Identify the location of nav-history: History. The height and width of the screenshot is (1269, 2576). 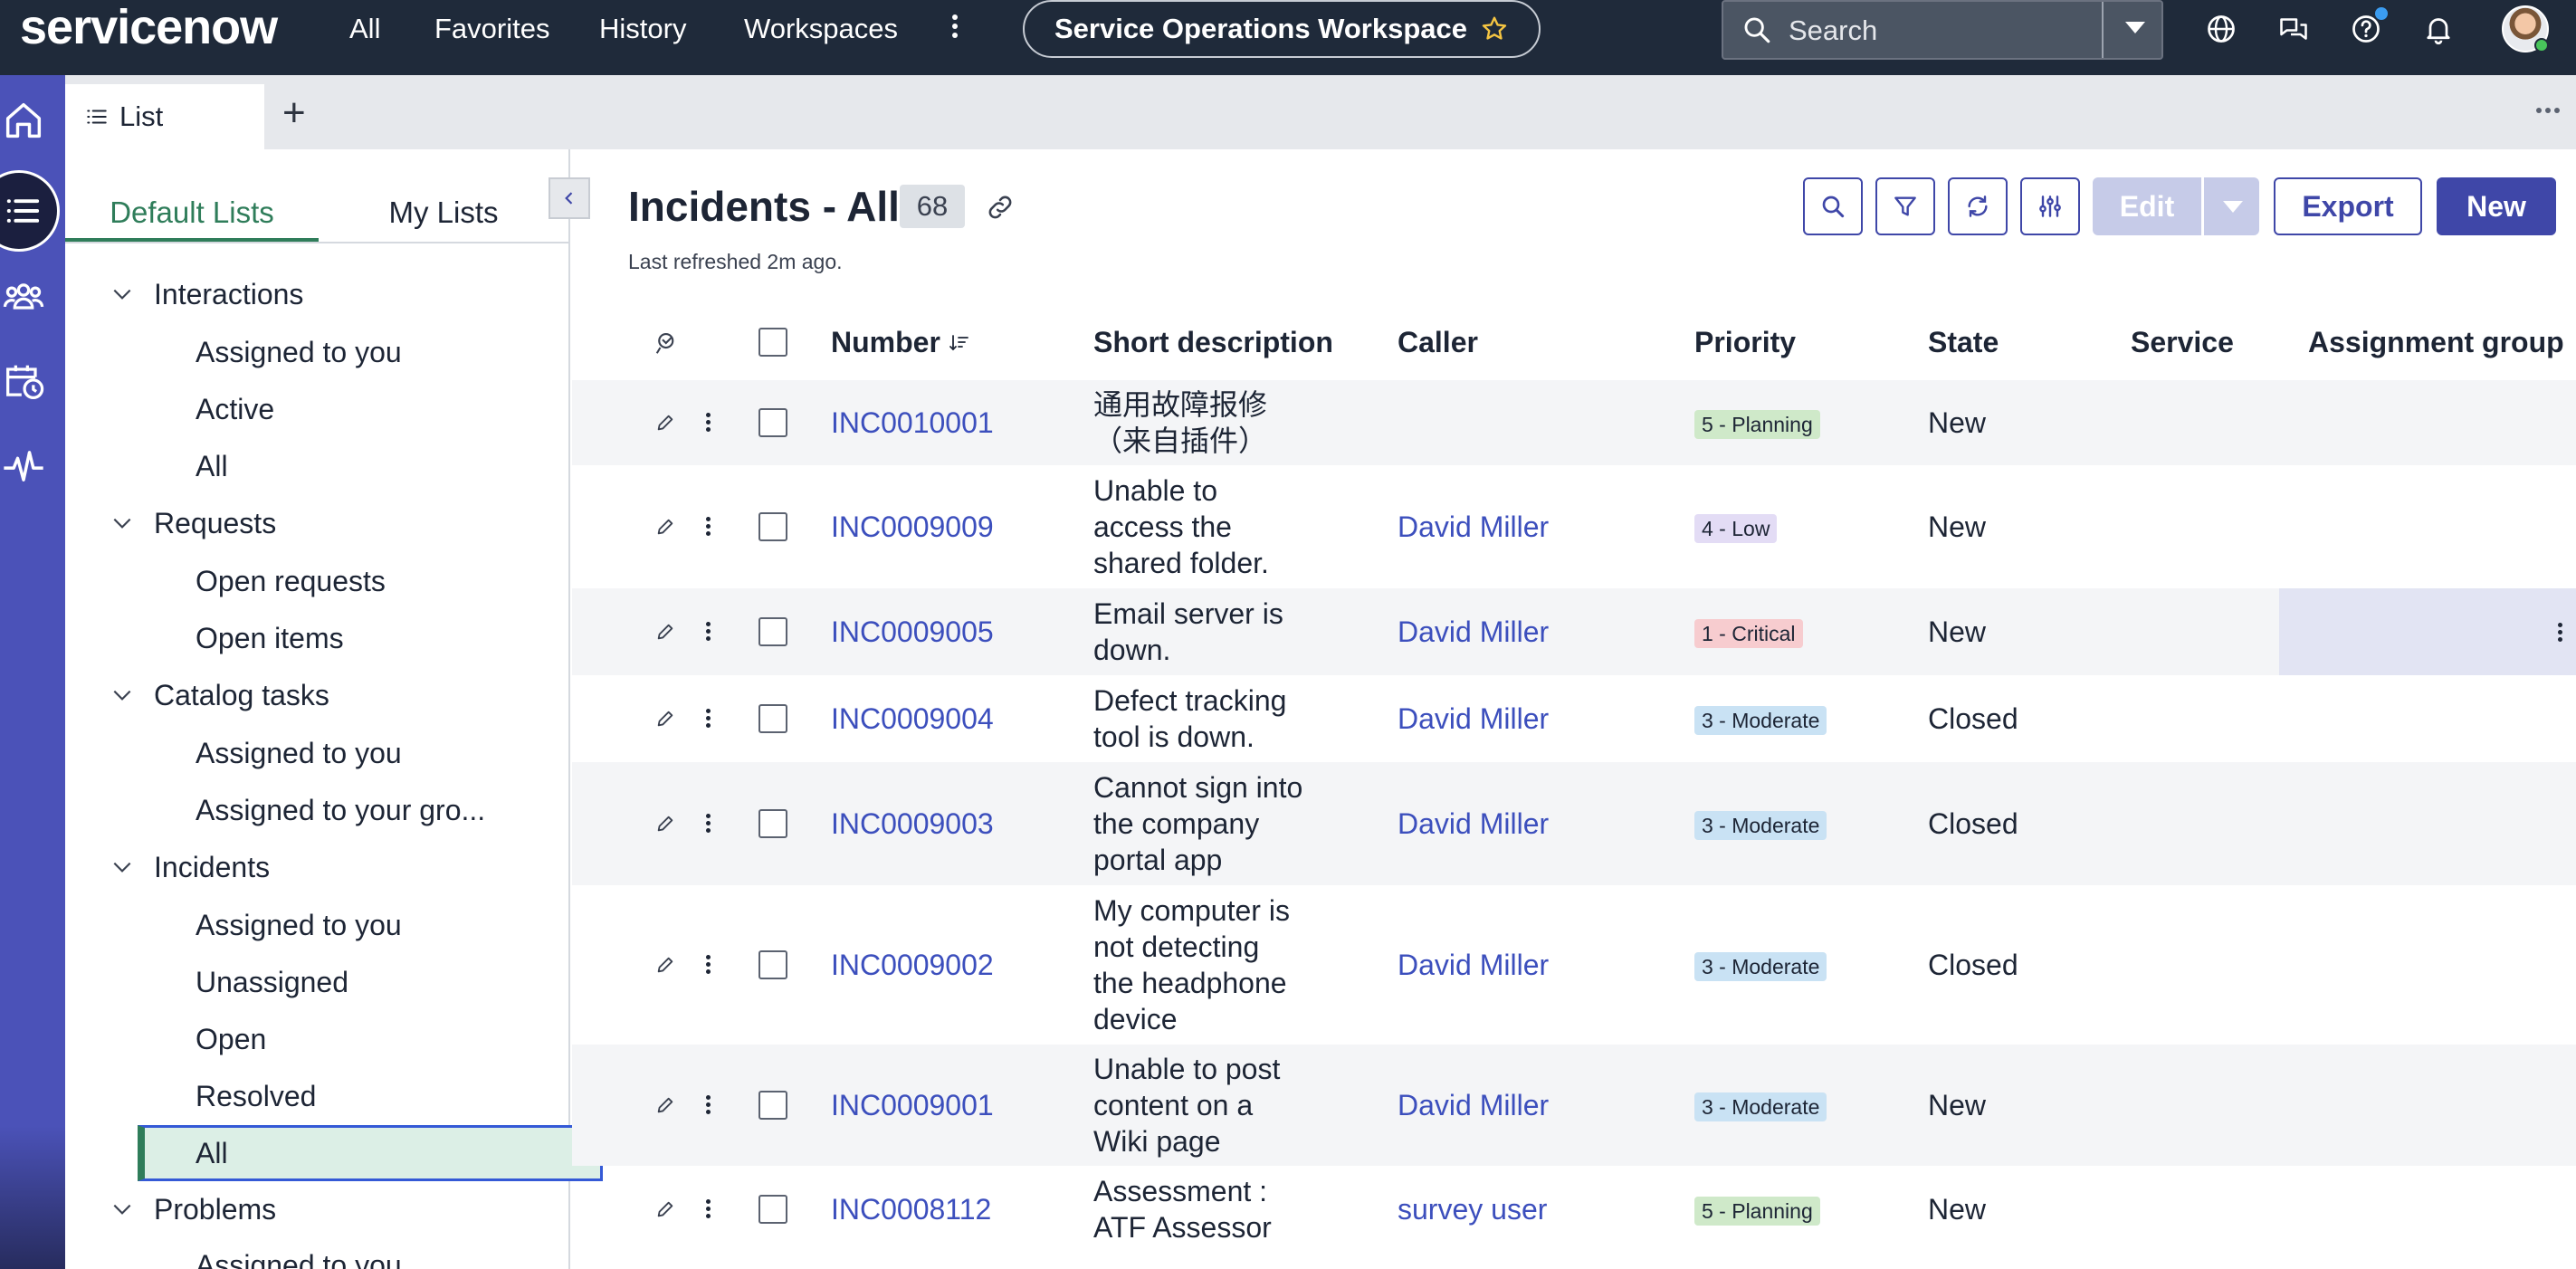
(643, 29).